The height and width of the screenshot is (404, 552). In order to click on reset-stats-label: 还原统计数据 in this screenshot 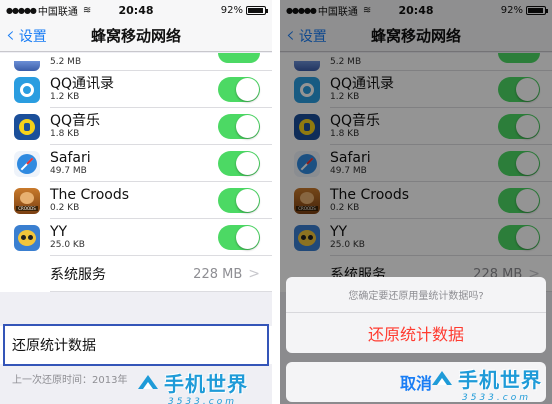, I will do `click(54, 346)`.